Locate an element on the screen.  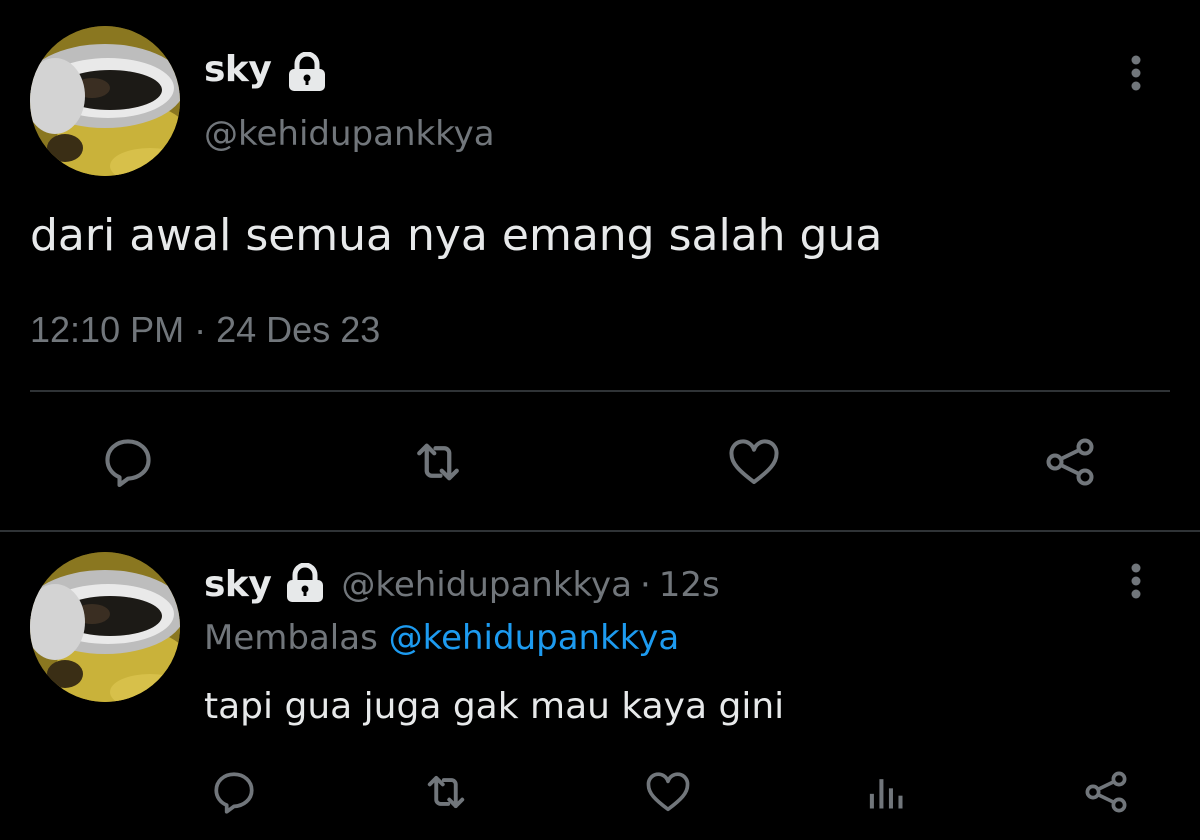
reply-handle: @kehidupankkya is located at coordinates (486, 585).